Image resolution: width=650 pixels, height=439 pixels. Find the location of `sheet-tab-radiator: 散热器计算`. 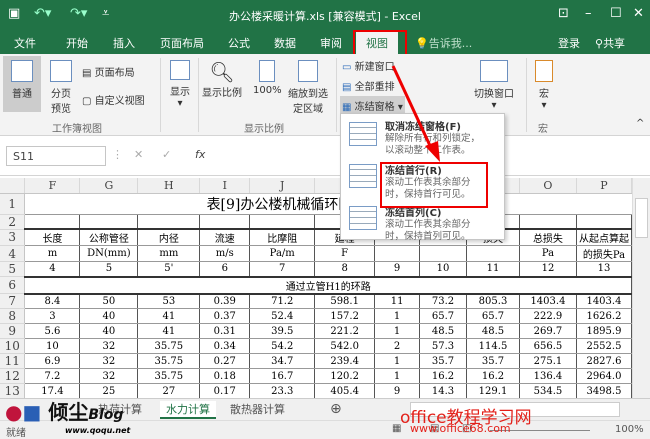

sheet-tab-radiator: 散热器计算 is located at coordinates (257, 409).